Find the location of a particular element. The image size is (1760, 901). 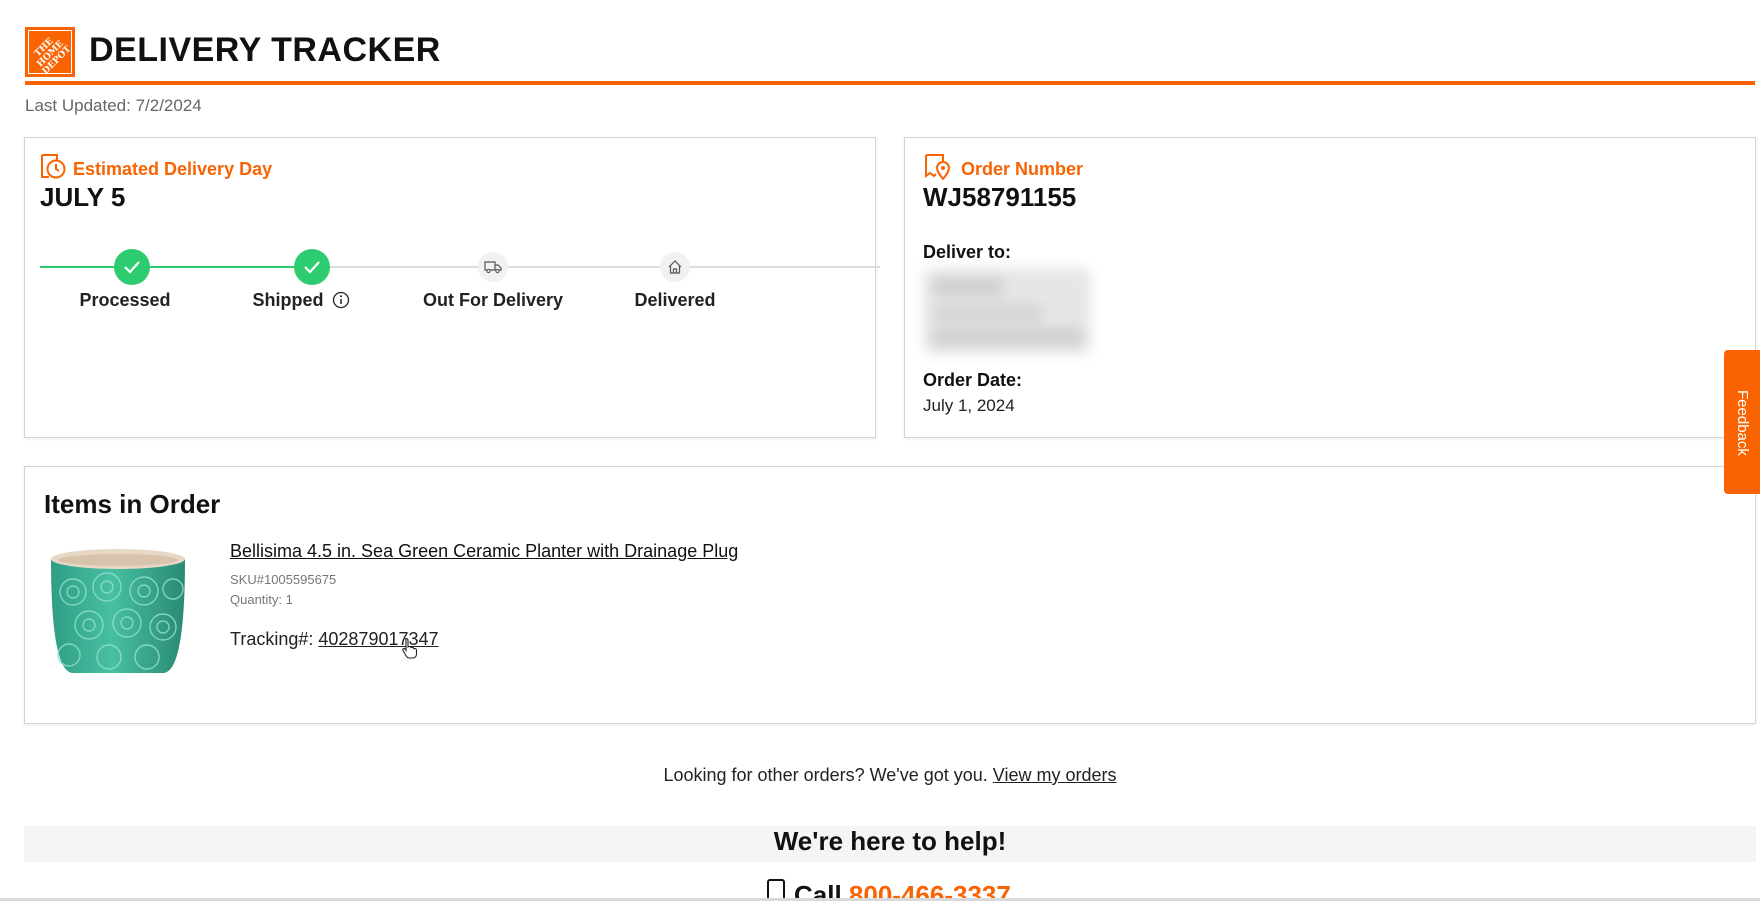

info-icon is located at coordinates (341, 300).